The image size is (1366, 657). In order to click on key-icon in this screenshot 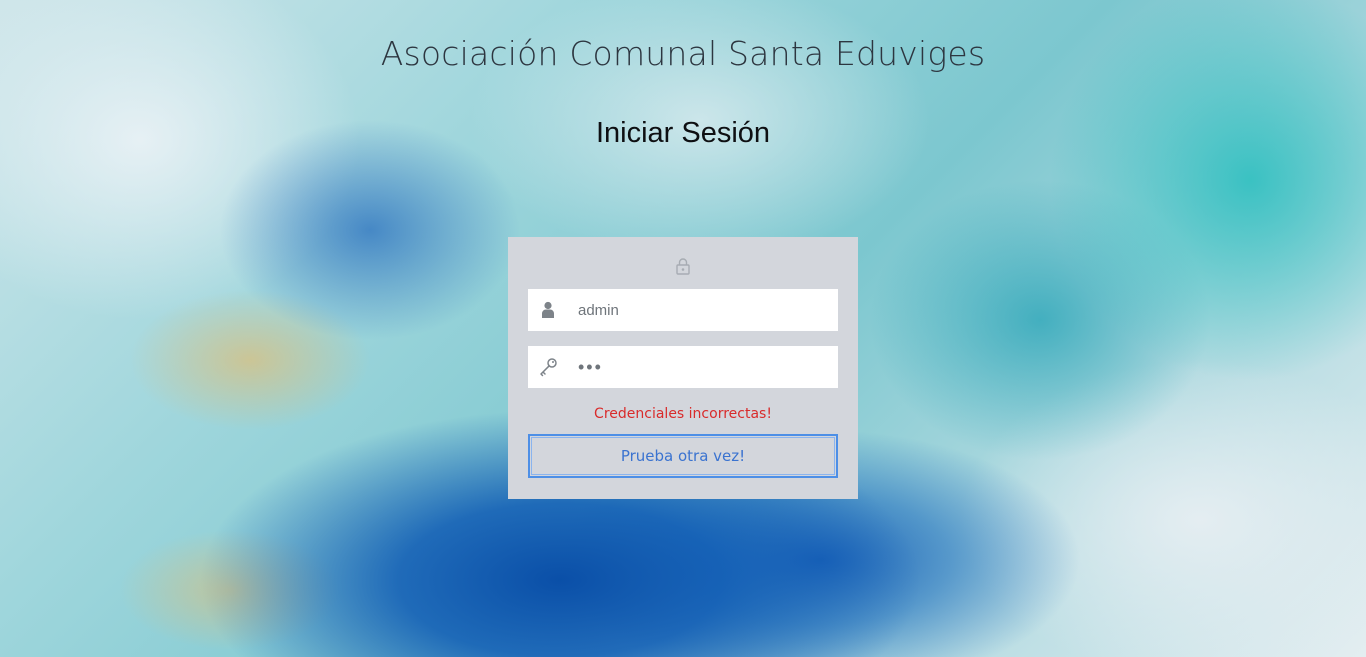, I will do `click(548, 367)`.